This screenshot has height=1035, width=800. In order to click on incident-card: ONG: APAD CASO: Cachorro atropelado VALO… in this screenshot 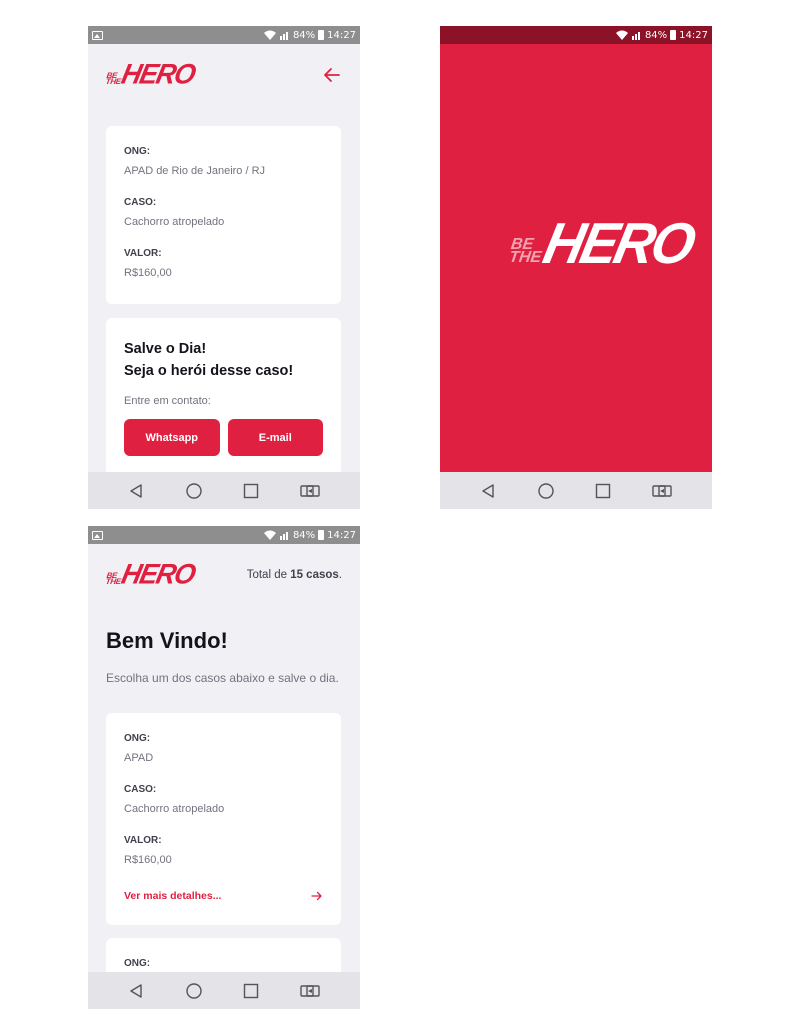, I will do `click(223, 819)`.